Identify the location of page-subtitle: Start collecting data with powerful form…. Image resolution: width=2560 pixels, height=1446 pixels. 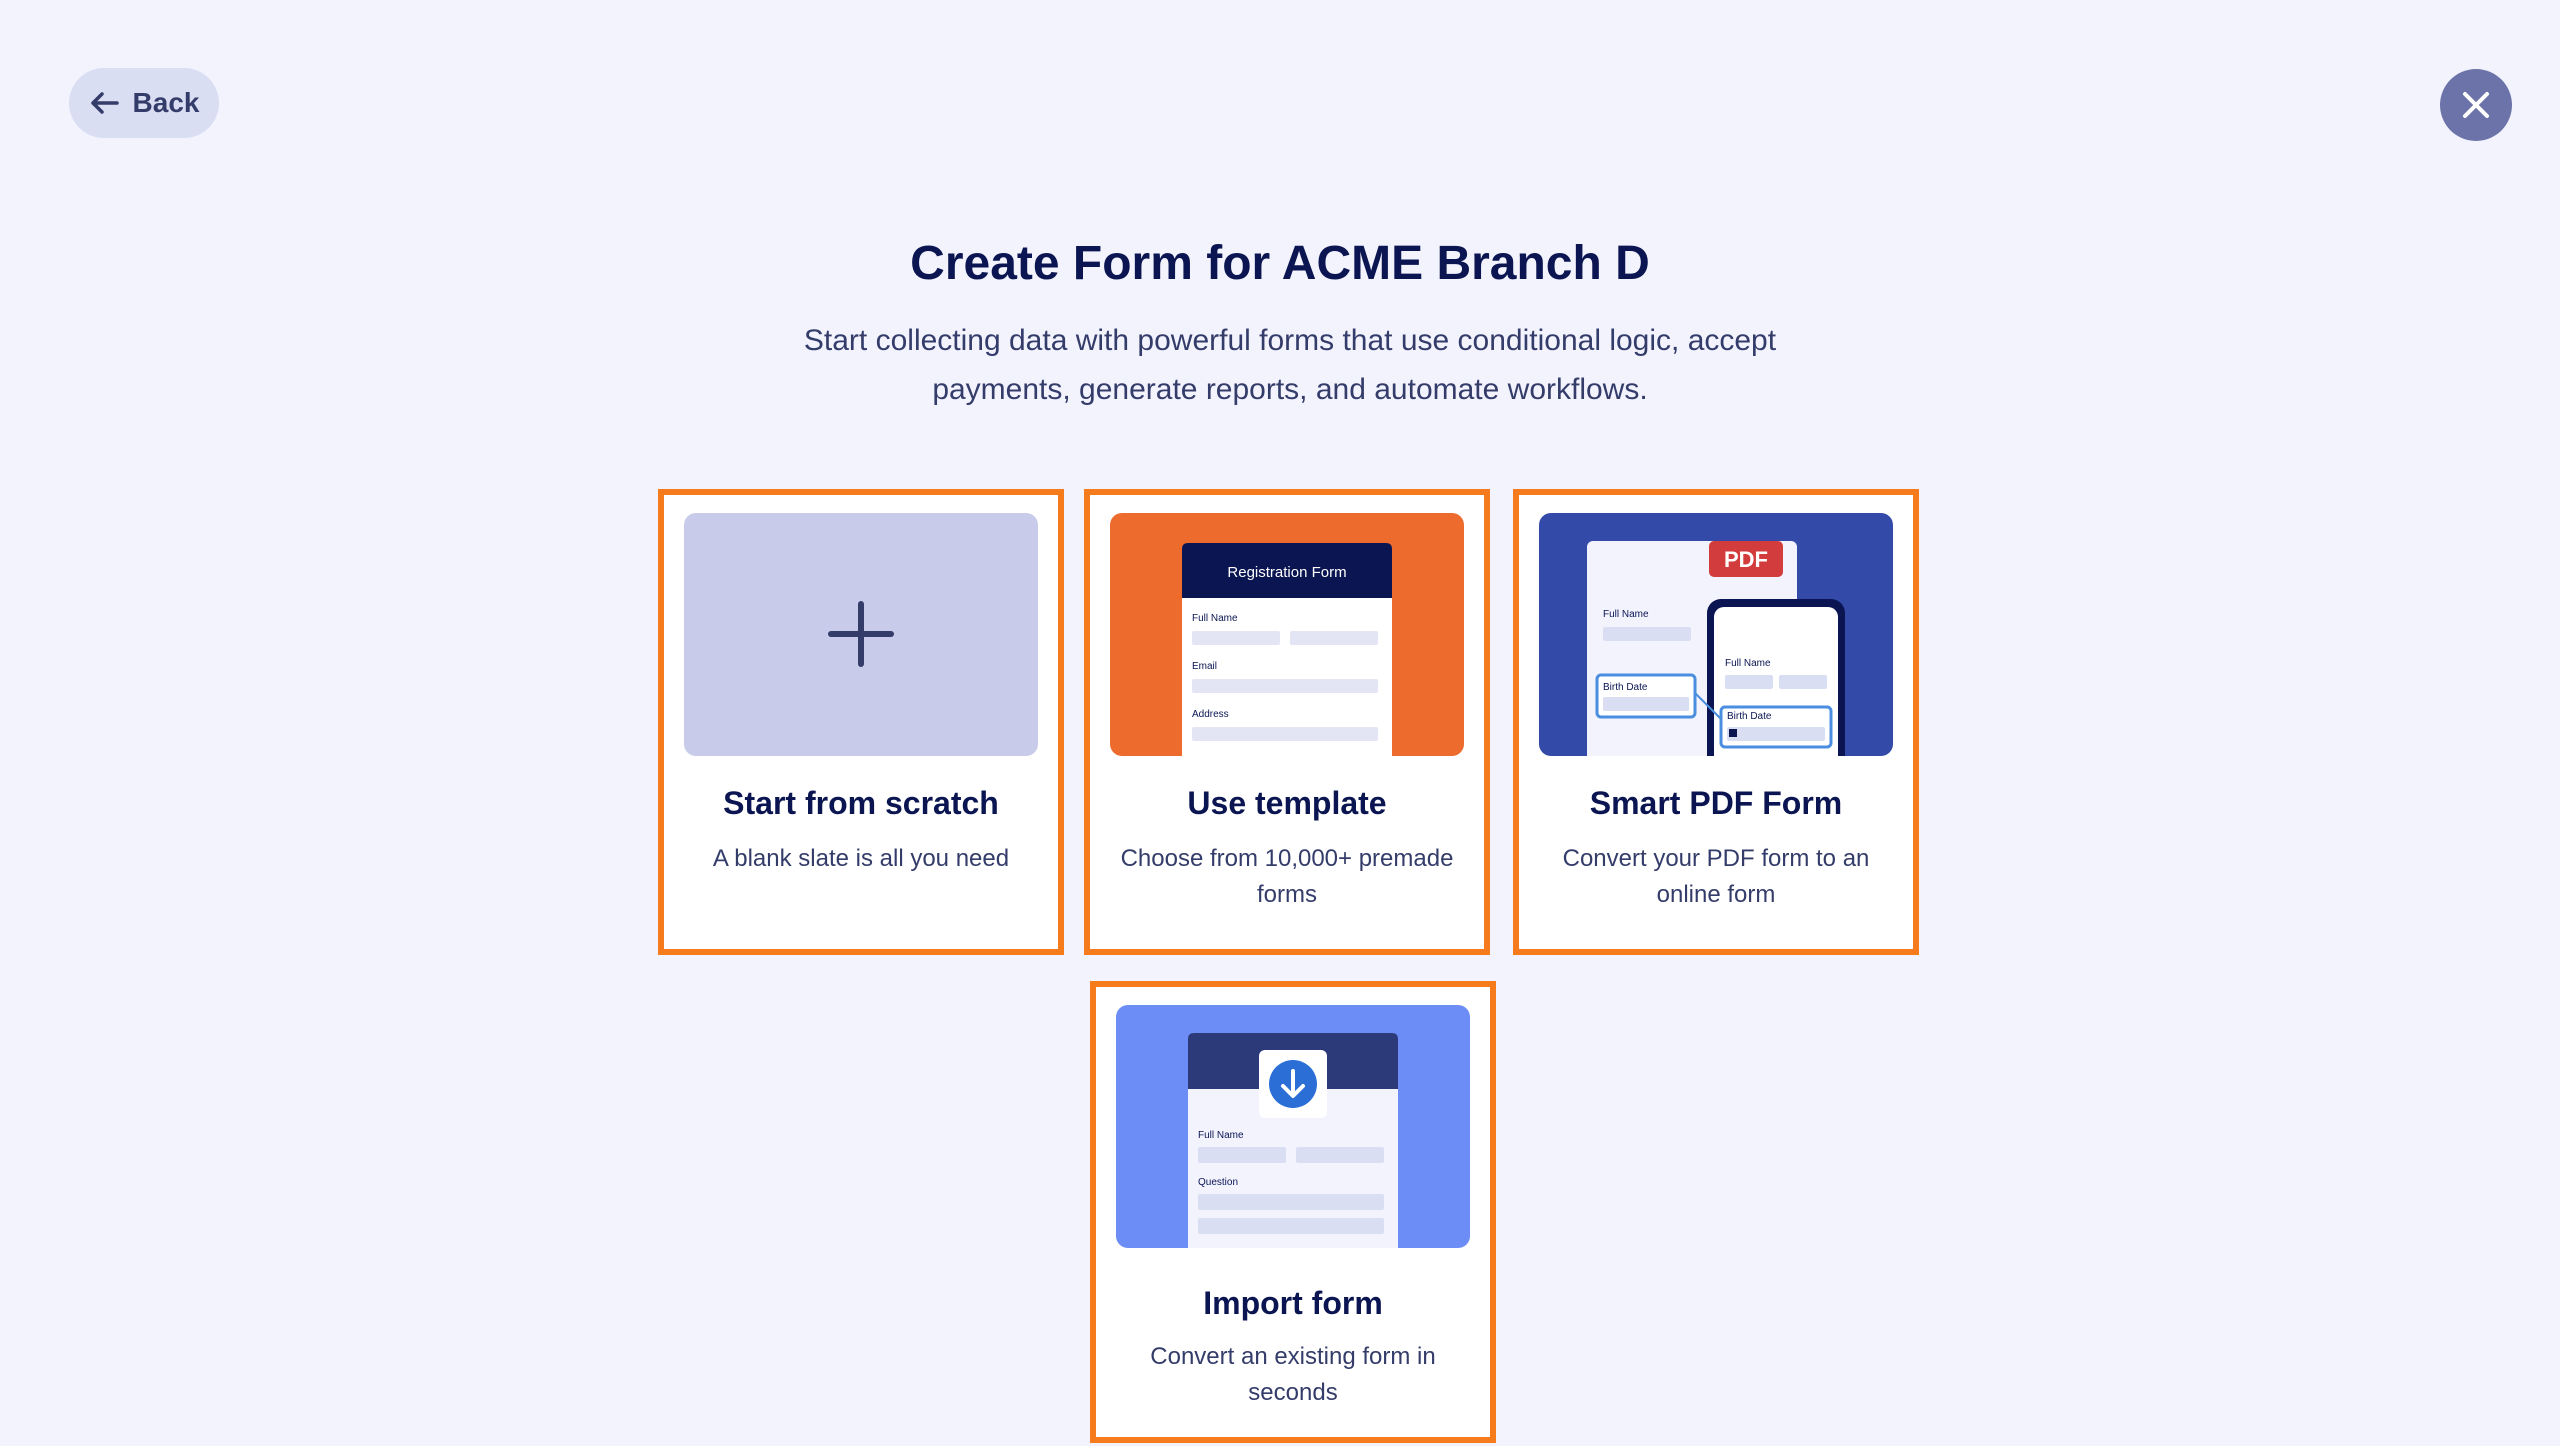
(1290, 365).